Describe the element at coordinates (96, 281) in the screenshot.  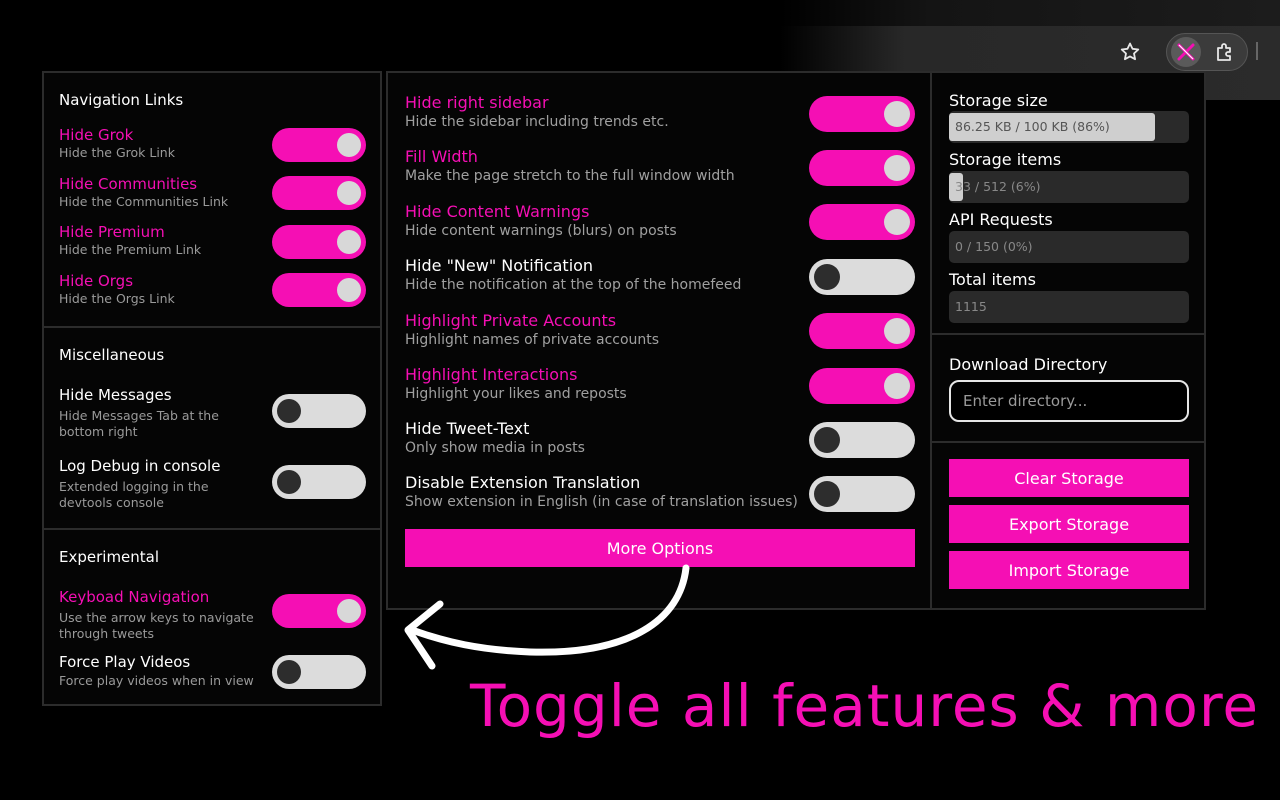
I see `option-title: Hide Orgs` at that location.